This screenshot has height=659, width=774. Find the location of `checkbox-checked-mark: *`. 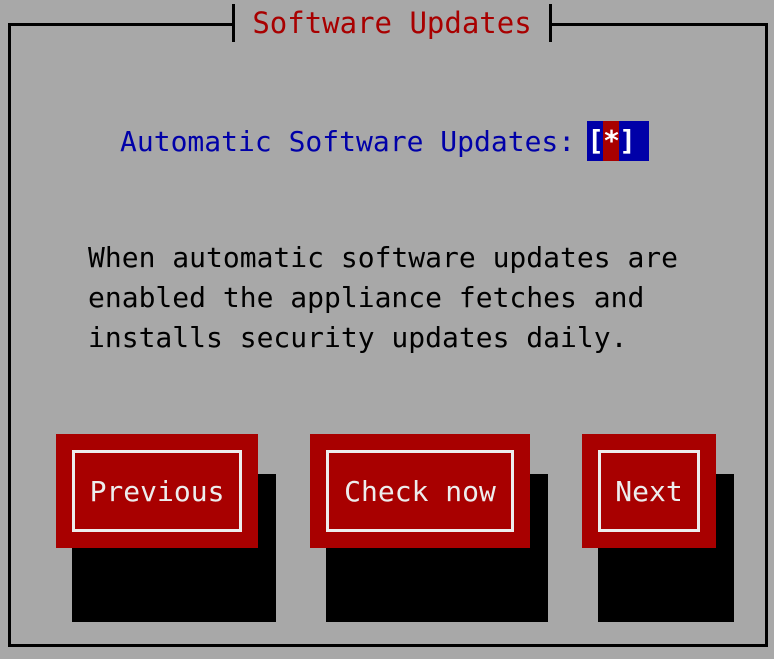

checkbox-checked-mark: * is located at coordinates (611, 141).